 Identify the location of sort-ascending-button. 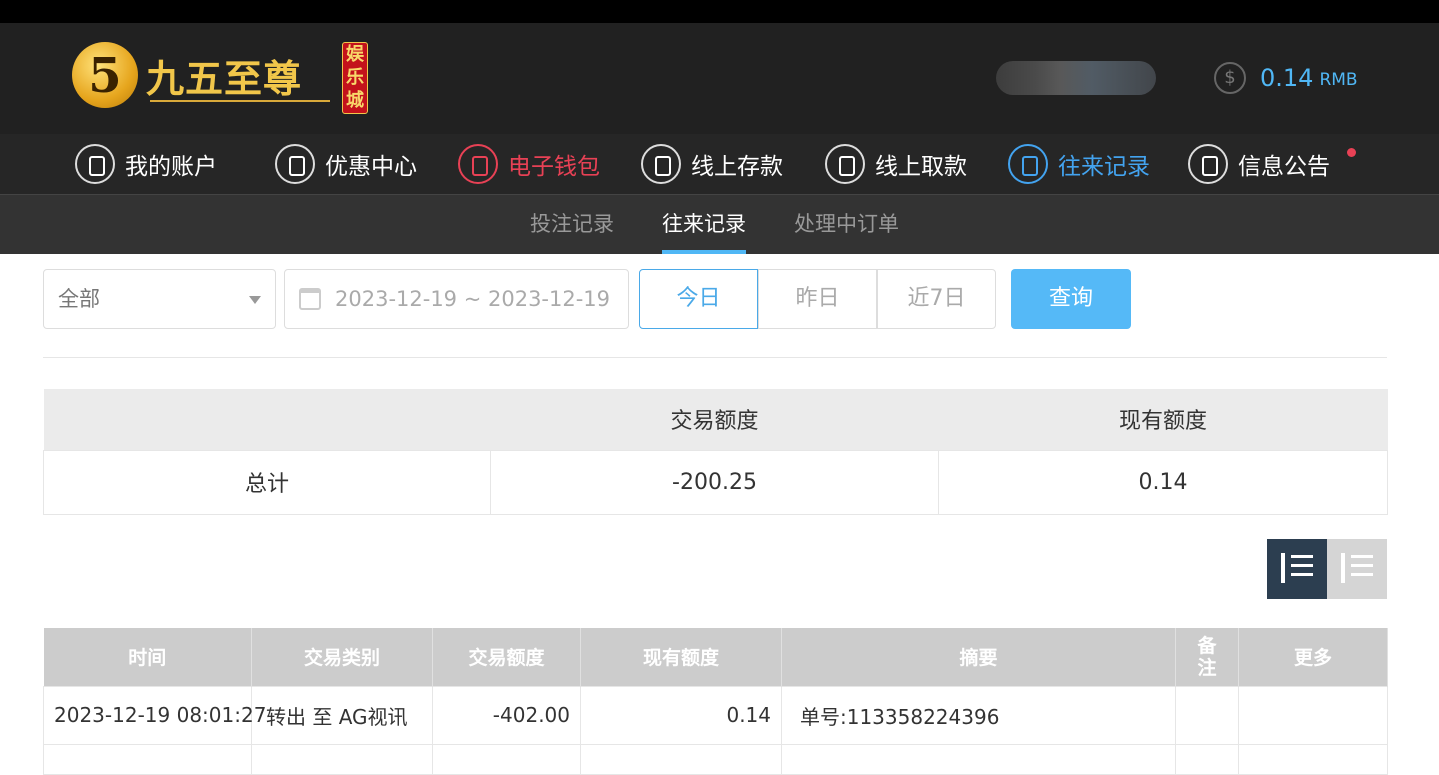
(1357, 569).